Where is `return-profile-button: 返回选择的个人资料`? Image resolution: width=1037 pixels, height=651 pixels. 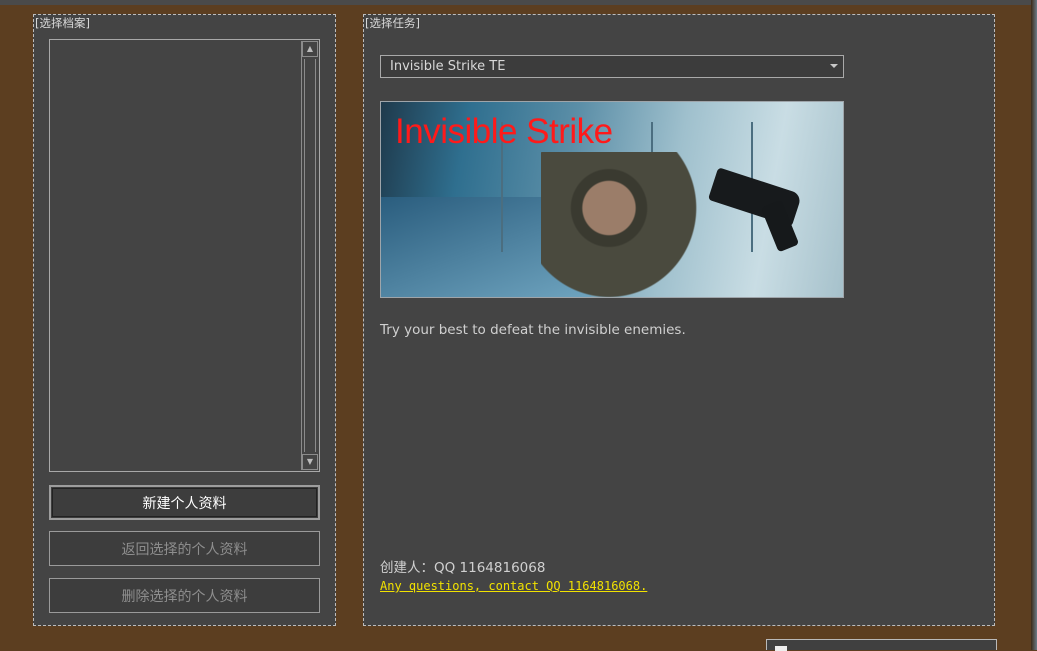
return-profile-button: 返回选择的个人资料 is located at coordinates (184, 548).